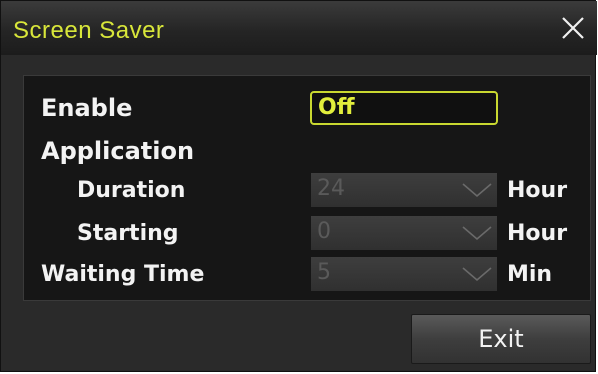  Describe the element at coordinates (404, 108) in the screenshot. I see `enable-select: Off` at that location.